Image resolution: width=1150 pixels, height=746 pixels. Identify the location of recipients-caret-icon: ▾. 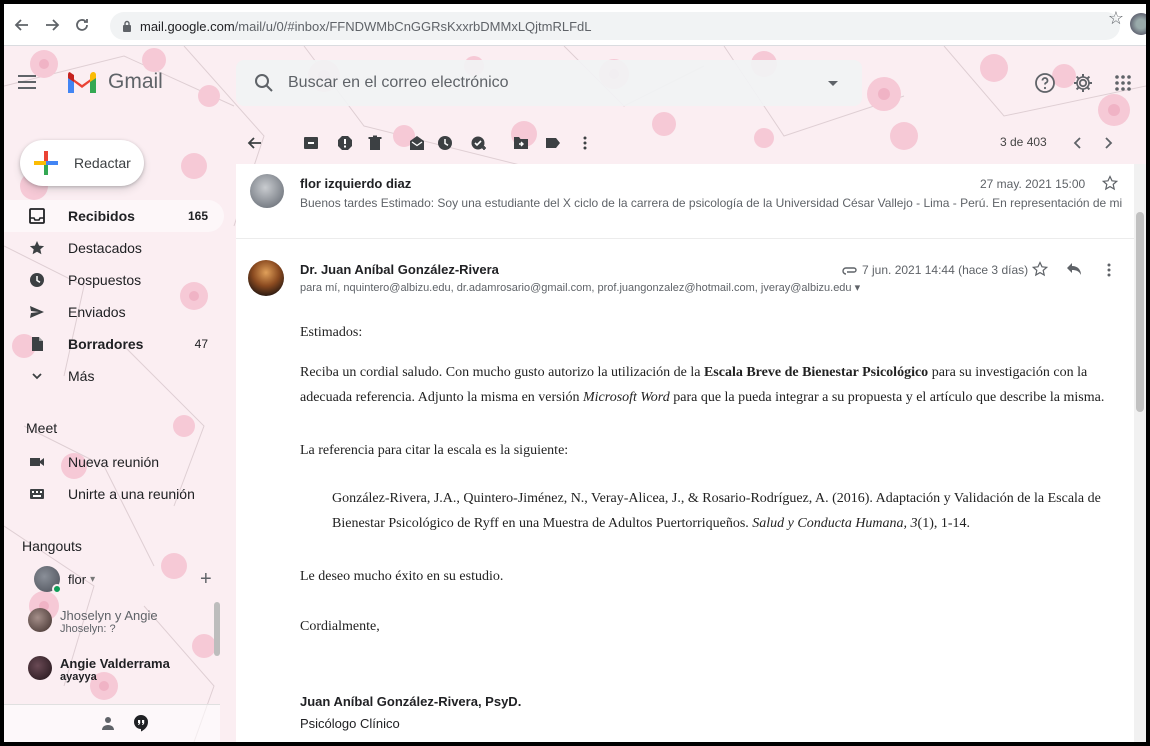
(857, 288).